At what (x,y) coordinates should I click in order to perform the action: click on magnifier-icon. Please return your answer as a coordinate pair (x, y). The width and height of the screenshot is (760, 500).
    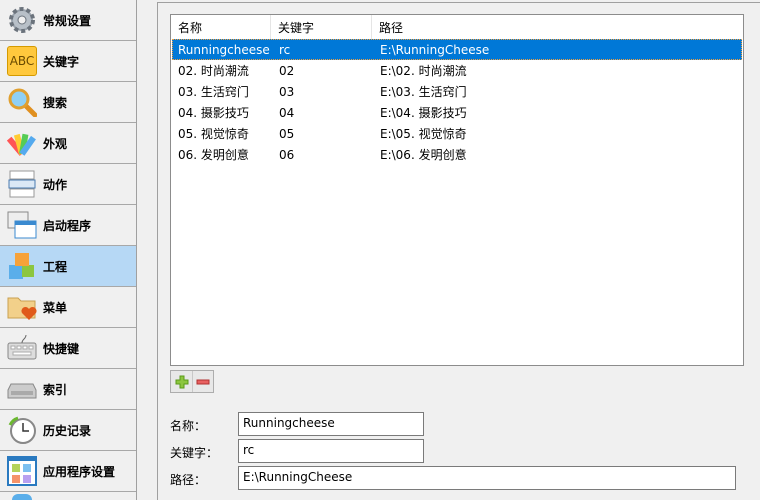
    Looking at the image, I should click on (22, 102).